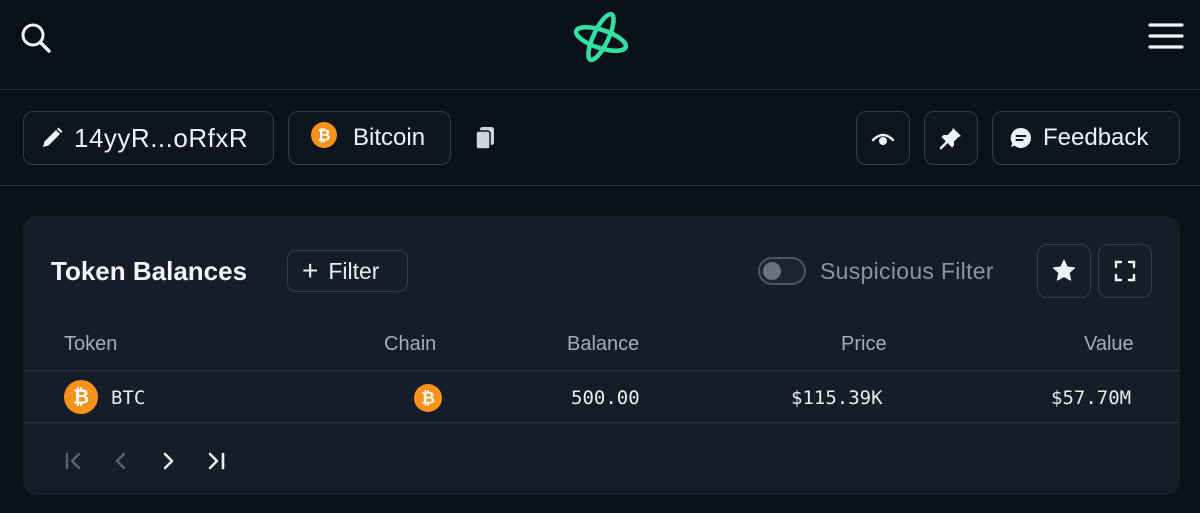 The height and width of the screenshot is (513, 1200). Describe the element at coordinates (389, 137) in the screenshot. I see `chain-label: Bitcoin` at that location.